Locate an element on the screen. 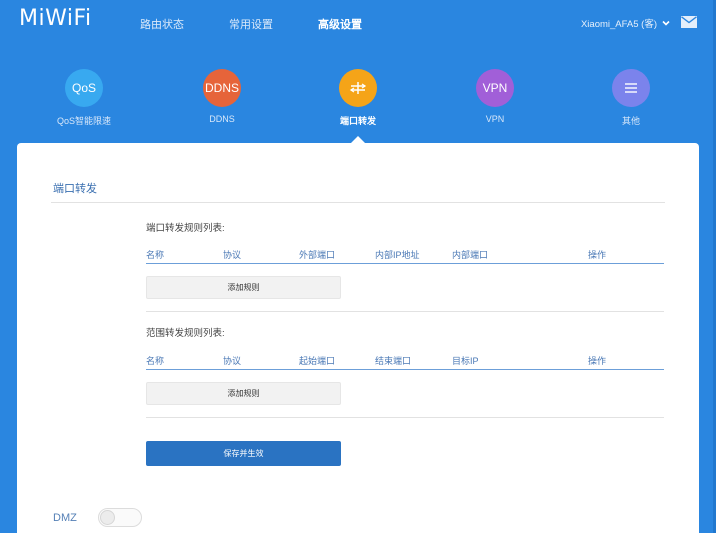  save-apply-button: 保存并生效 is located at coordinates (243, 453).